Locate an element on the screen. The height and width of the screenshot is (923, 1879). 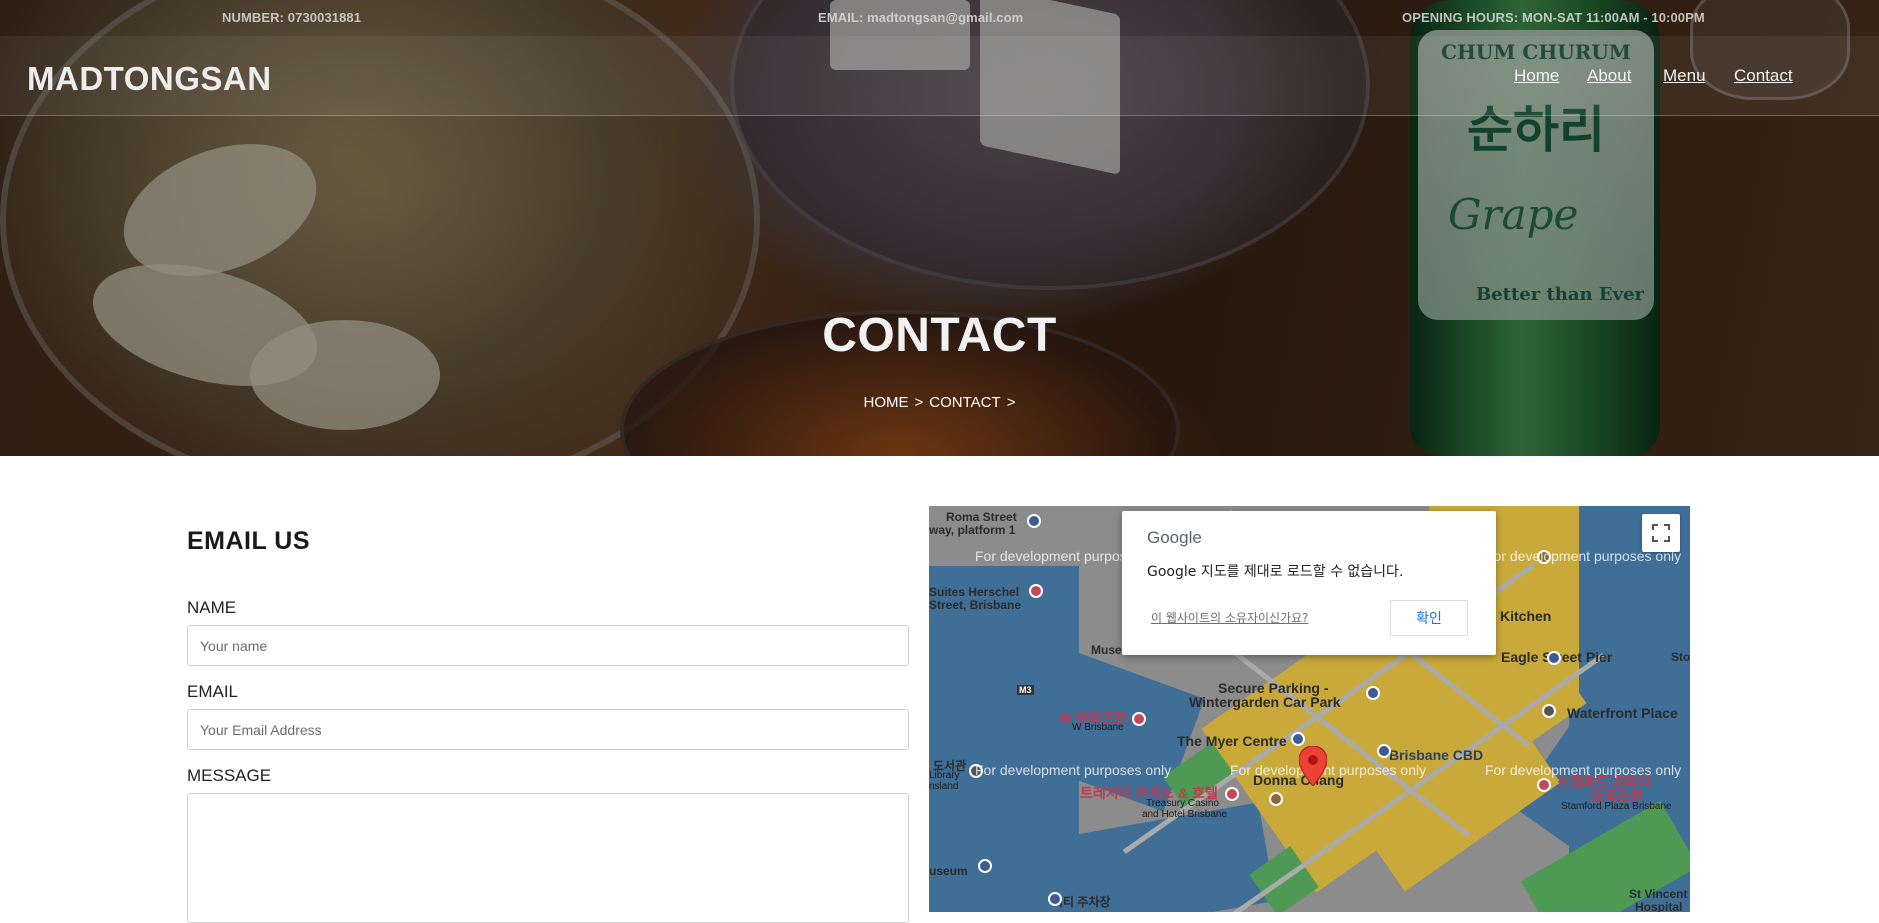
map-label: Street, Brisbane is located at coordinates (975, 605).